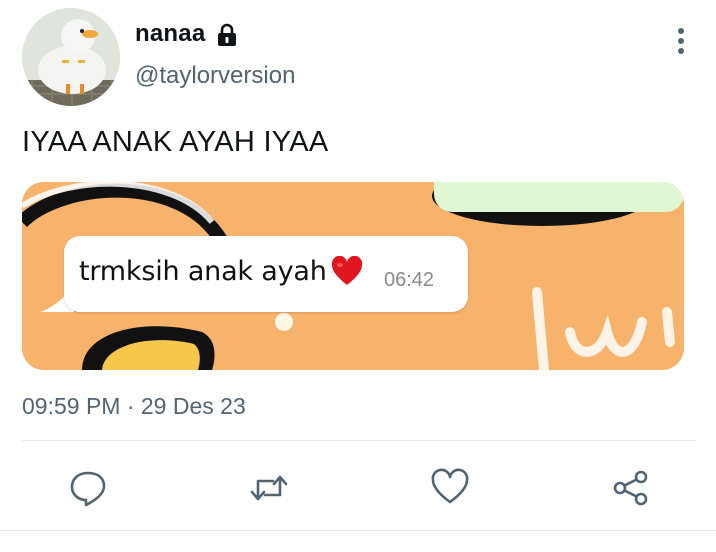 This screenshot has width=716, height=552. I want to click on avatar, so click(71, 57).